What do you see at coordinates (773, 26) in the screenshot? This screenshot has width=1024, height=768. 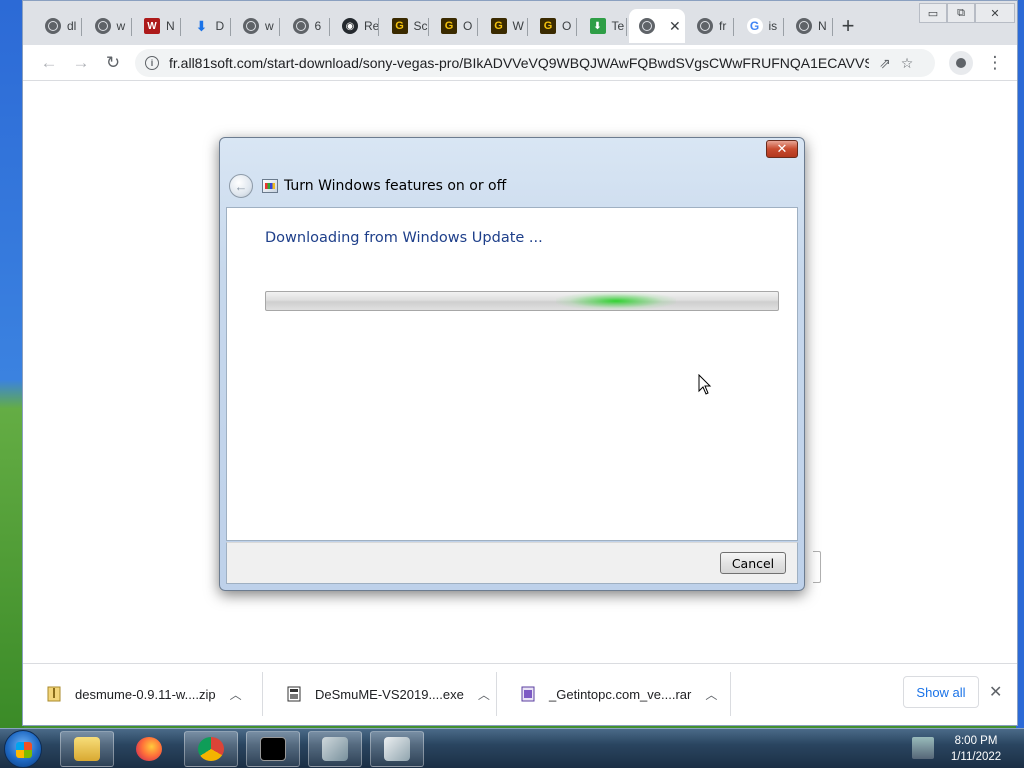 I see `tab-label: is` at bounding box center [773, 26].